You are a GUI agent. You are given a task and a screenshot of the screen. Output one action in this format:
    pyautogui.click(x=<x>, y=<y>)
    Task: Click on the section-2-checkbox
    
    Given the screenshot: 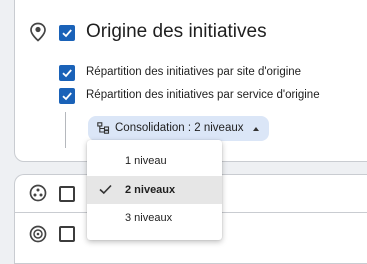 What is the action you would take?
    pyautogui.click(x=67, y=194)
    